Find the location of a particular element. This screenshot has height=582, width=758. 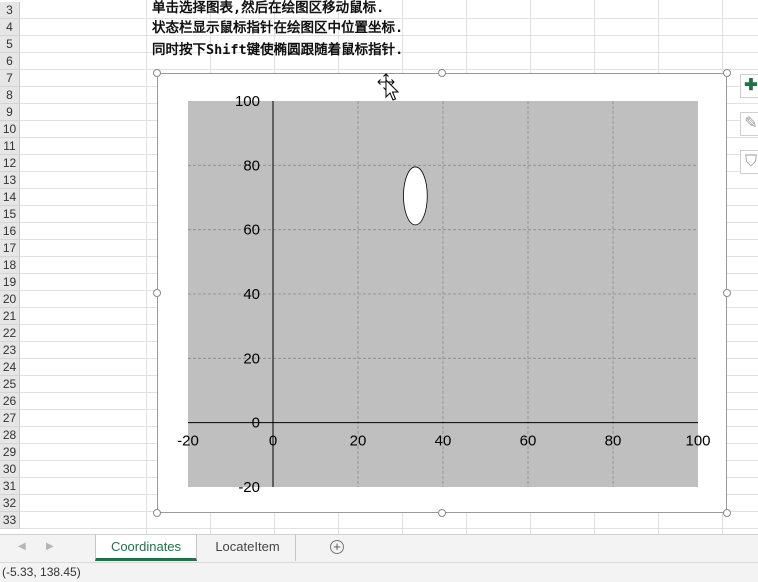

row-header: 5 is located at coordinates (10, 44).